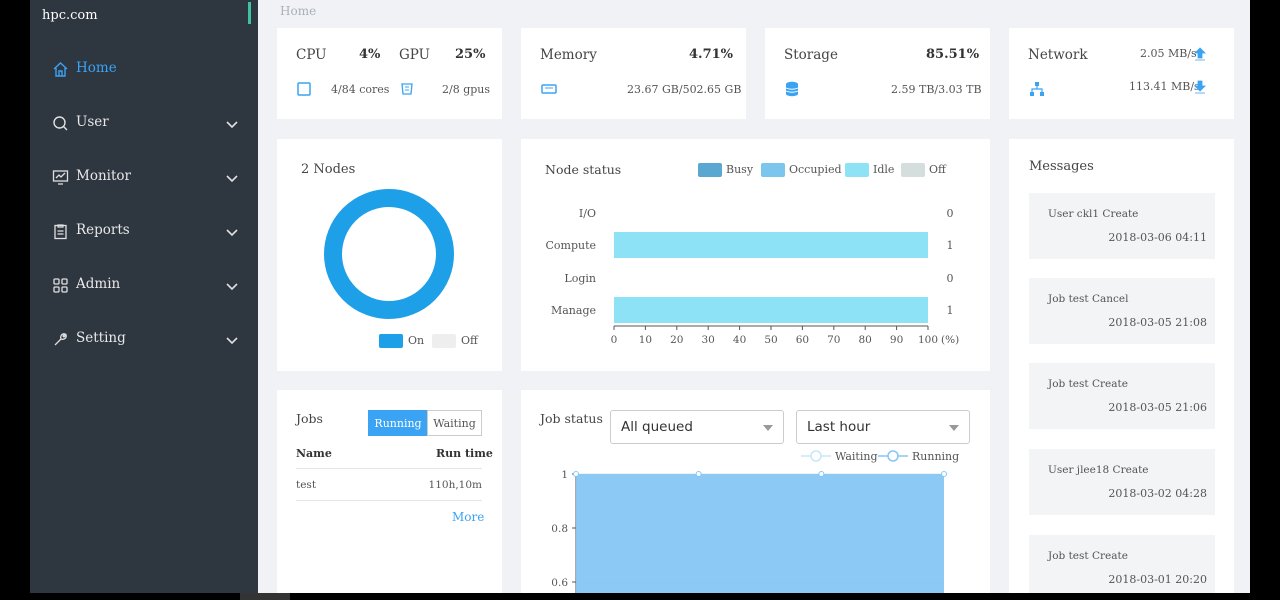  Describe the element at coordinates (1157, 407) in the screenshot. I see `message-date: 2018-03-05 21:06` at that location.